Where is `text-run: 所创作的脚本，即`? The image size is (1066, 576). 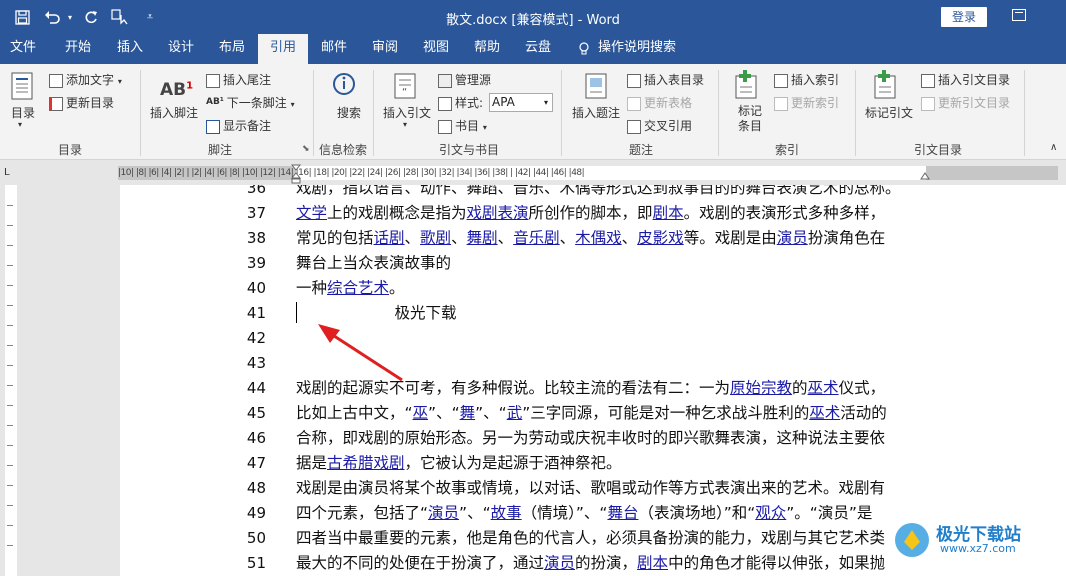 text-run: 所创作的脚本，即 is located at coordinates (590, 213).